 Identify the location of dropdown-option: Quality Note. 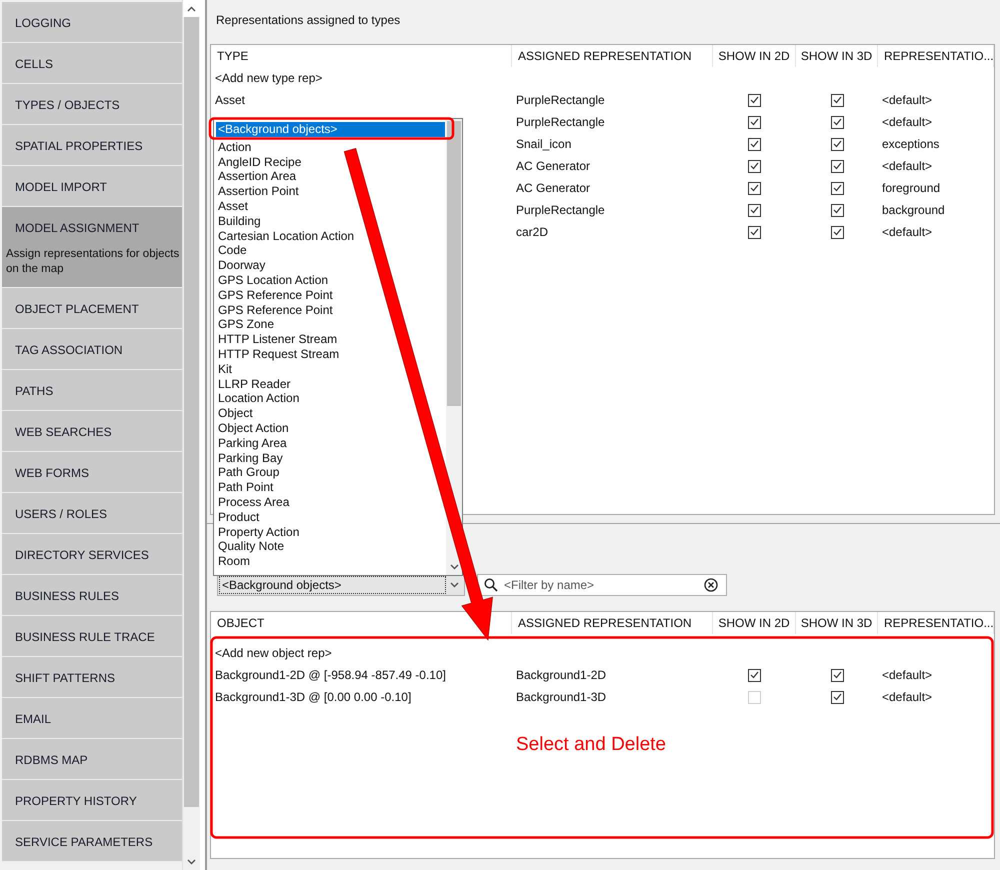
(250, 546).